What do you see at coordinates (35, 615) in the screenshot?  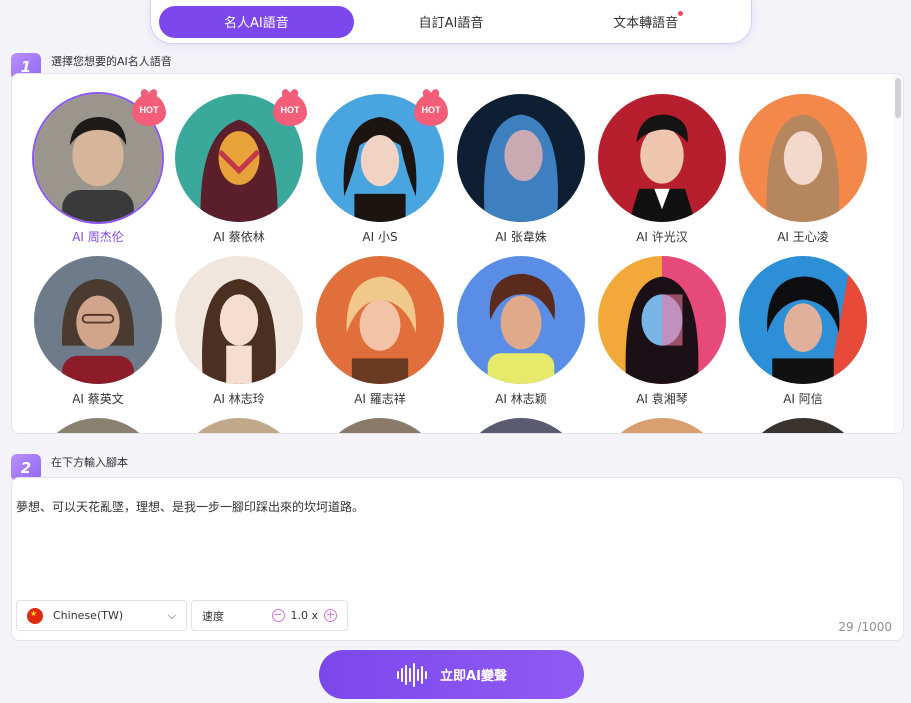 I see `china-flag-icon` at bounding box center [35, 615].